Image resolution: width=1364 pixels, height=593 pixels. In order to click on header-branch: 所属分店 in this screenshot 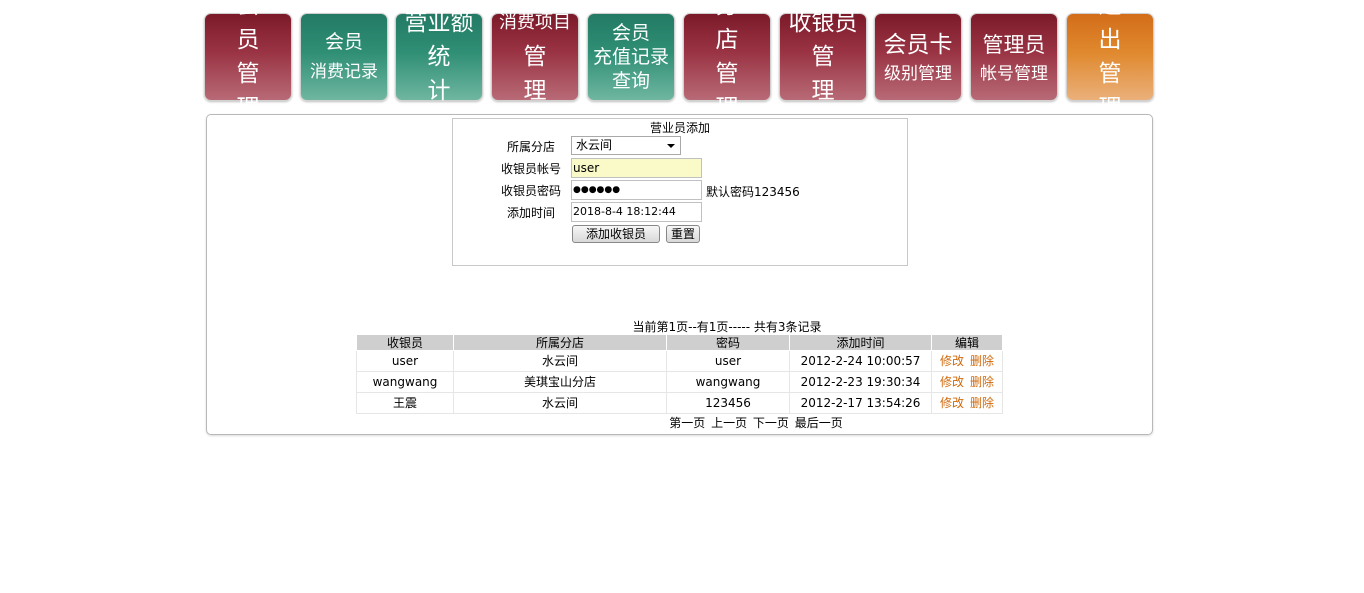, I will do `click(560, 342)`.